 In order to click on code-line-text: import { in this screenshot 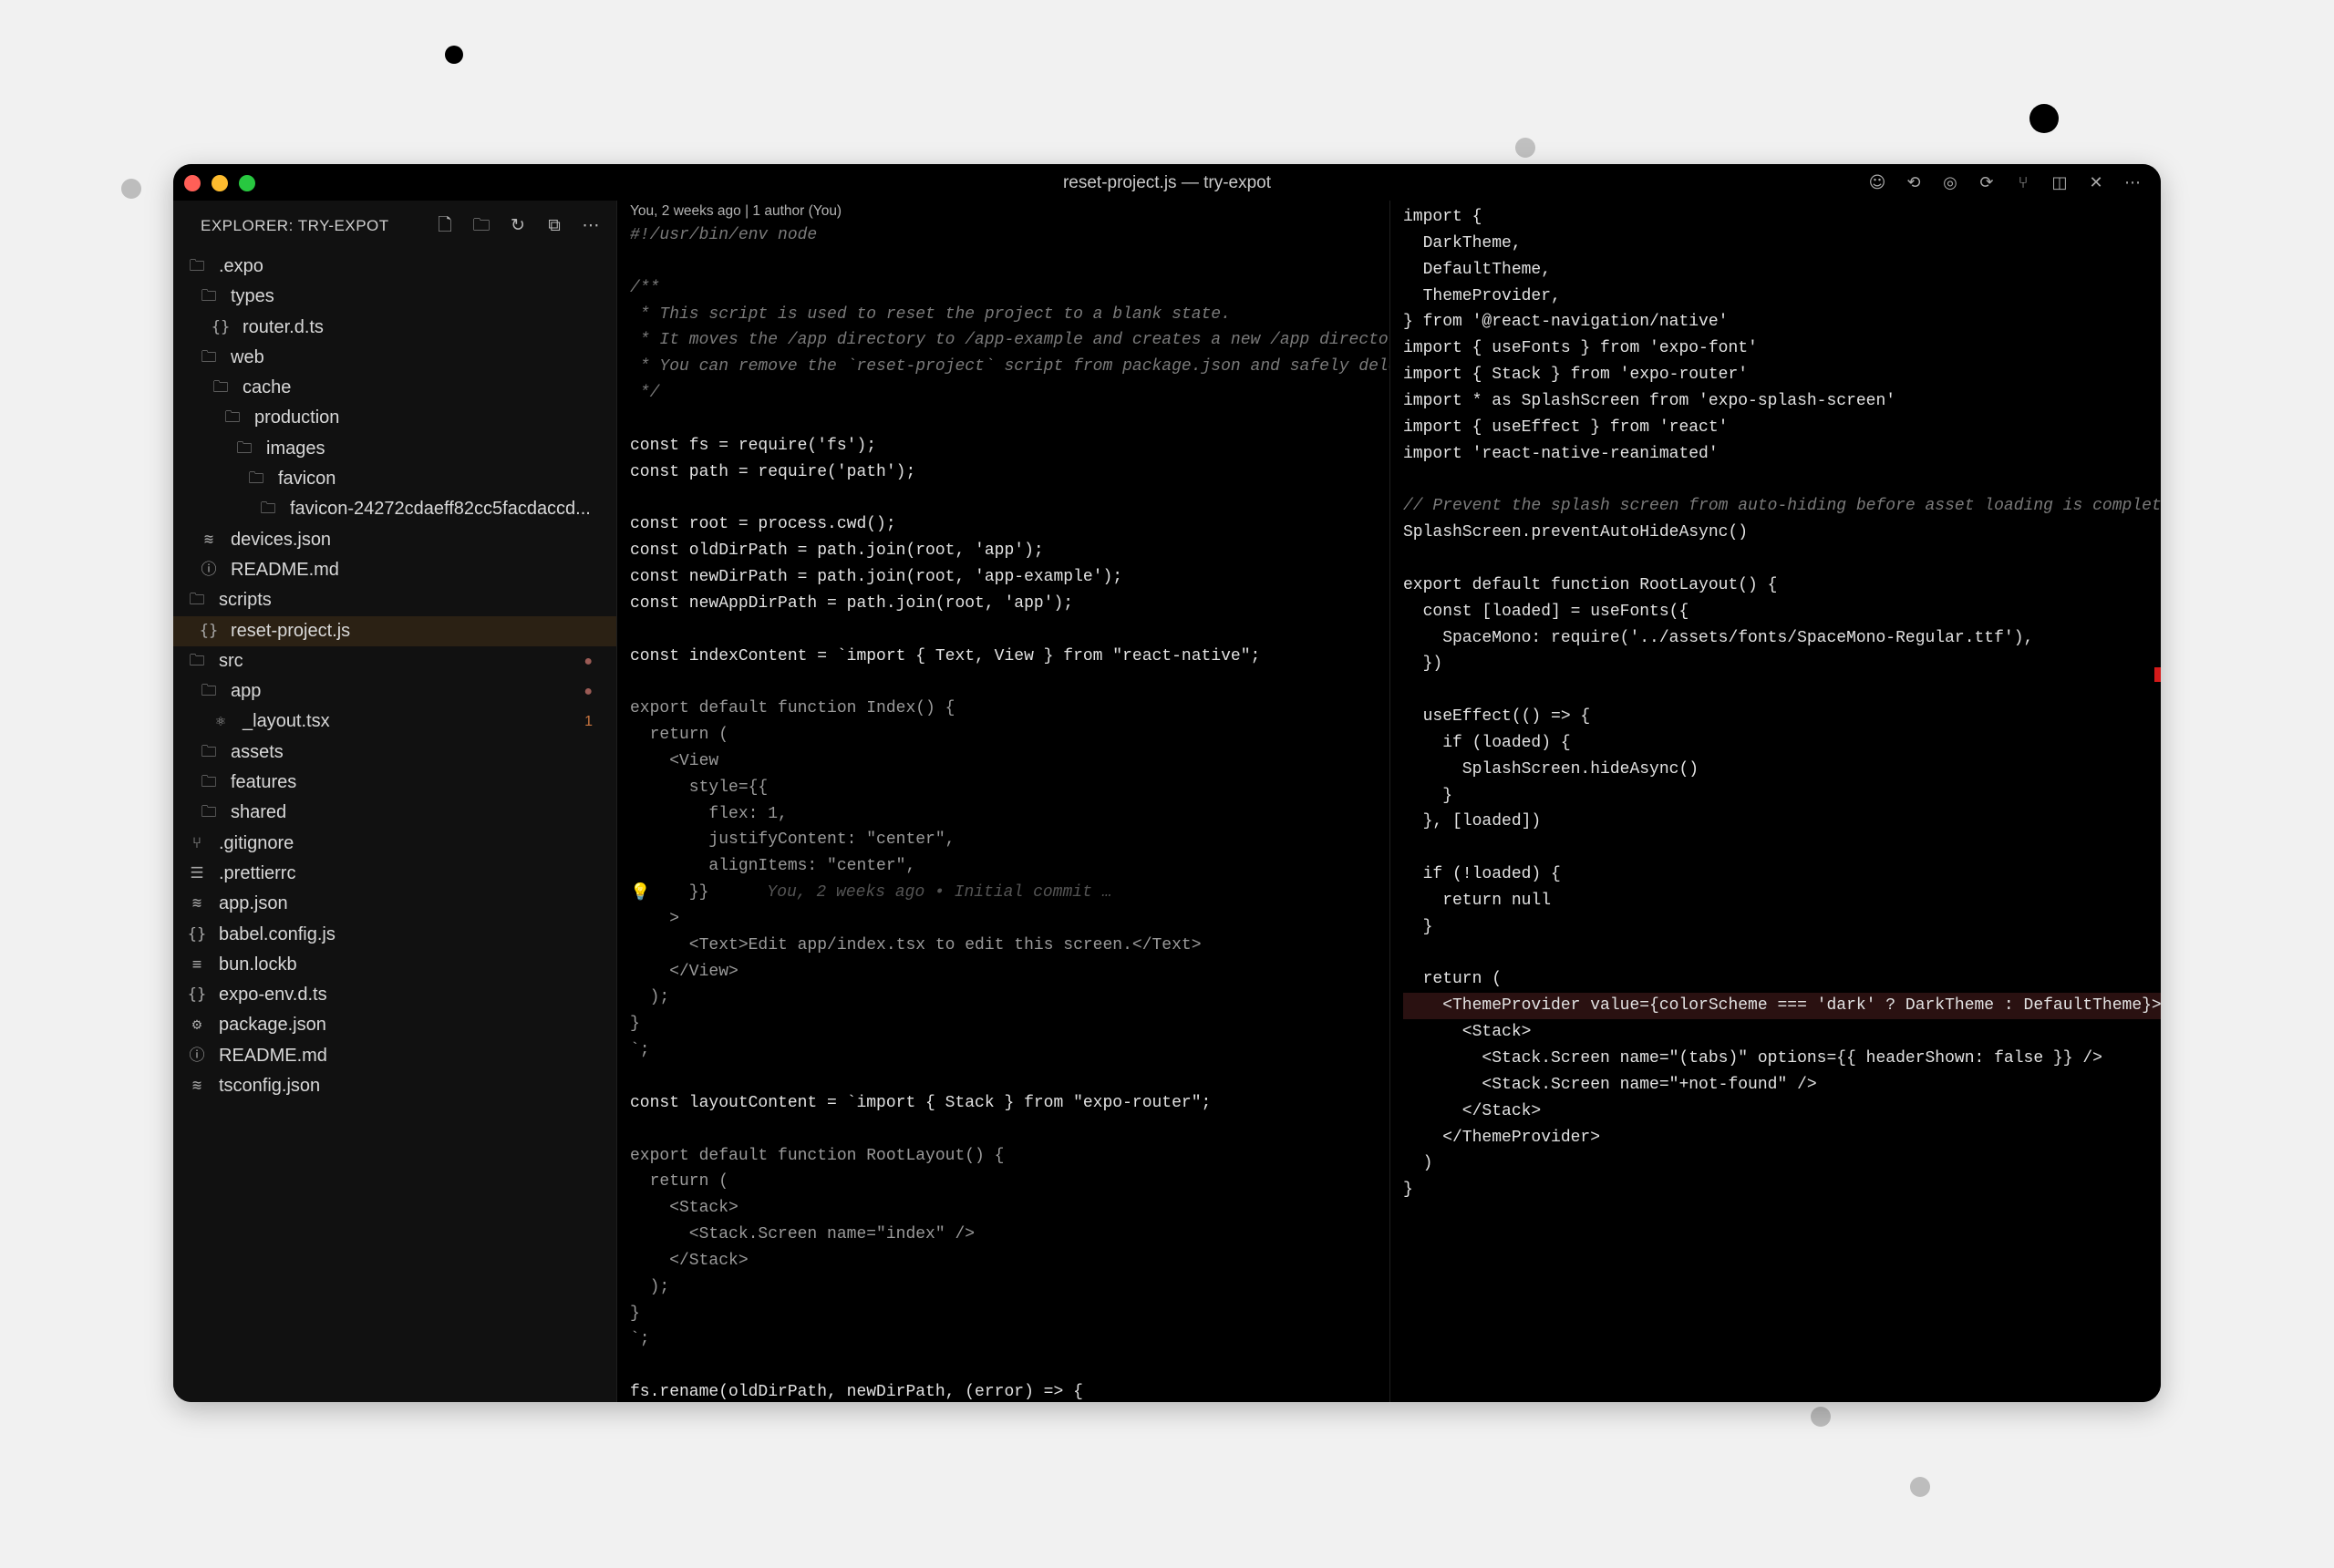, I will do `click(1442, 217)`.